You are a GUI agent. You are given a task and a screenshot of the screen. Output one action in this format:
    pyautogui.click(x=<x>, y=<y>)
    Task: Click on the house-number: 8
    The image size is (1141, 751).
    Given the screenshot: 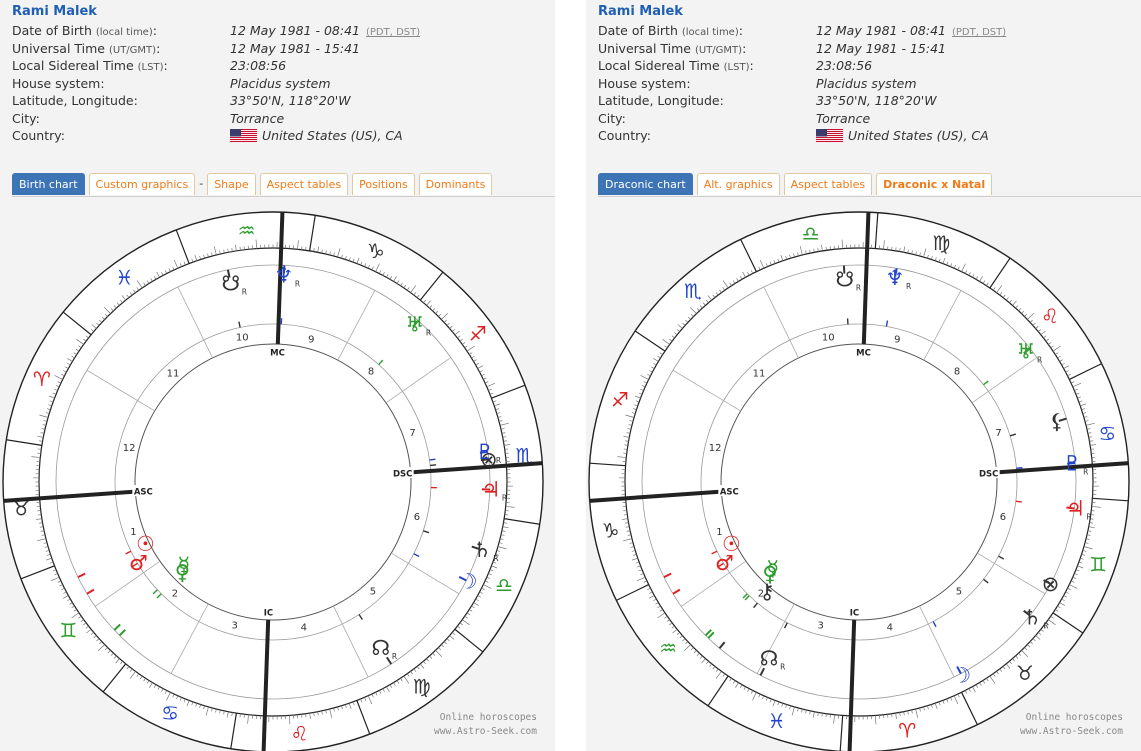 What is the action you would take?
    pyautogui.click(x=957, y=372)
    